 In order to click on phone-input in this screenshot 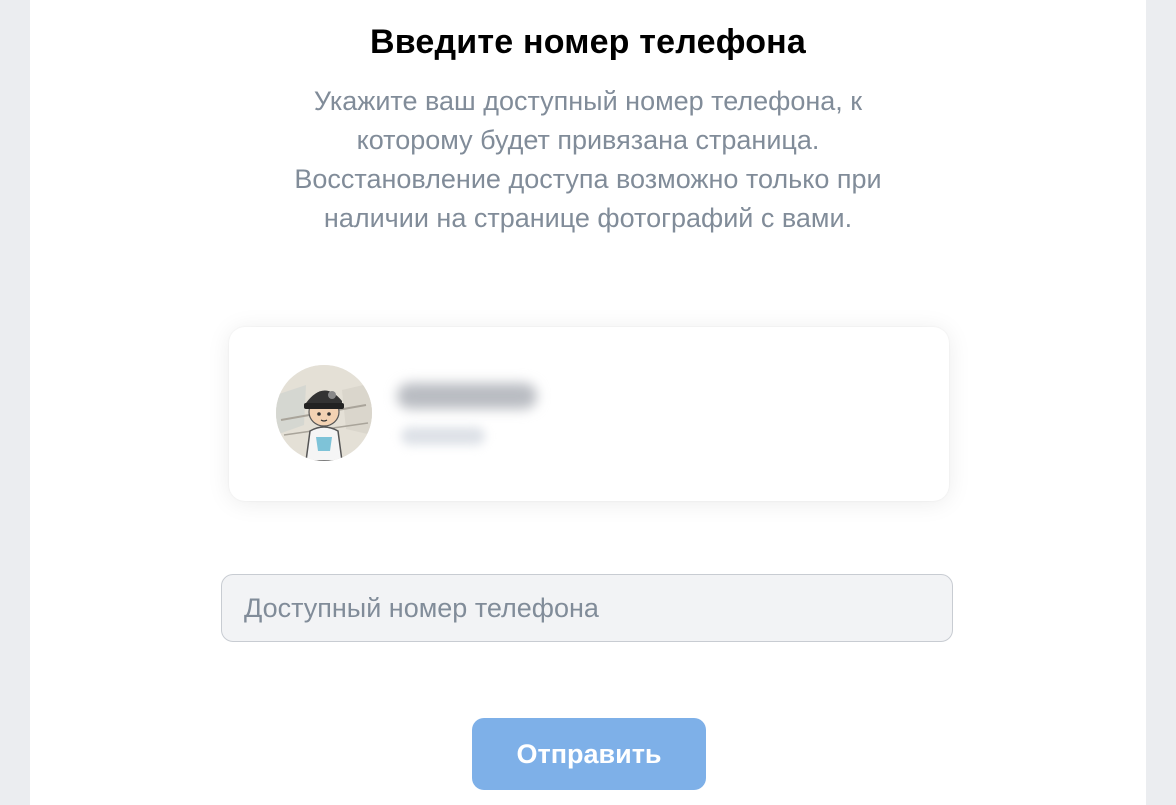, I will do `click(587, 608)`.